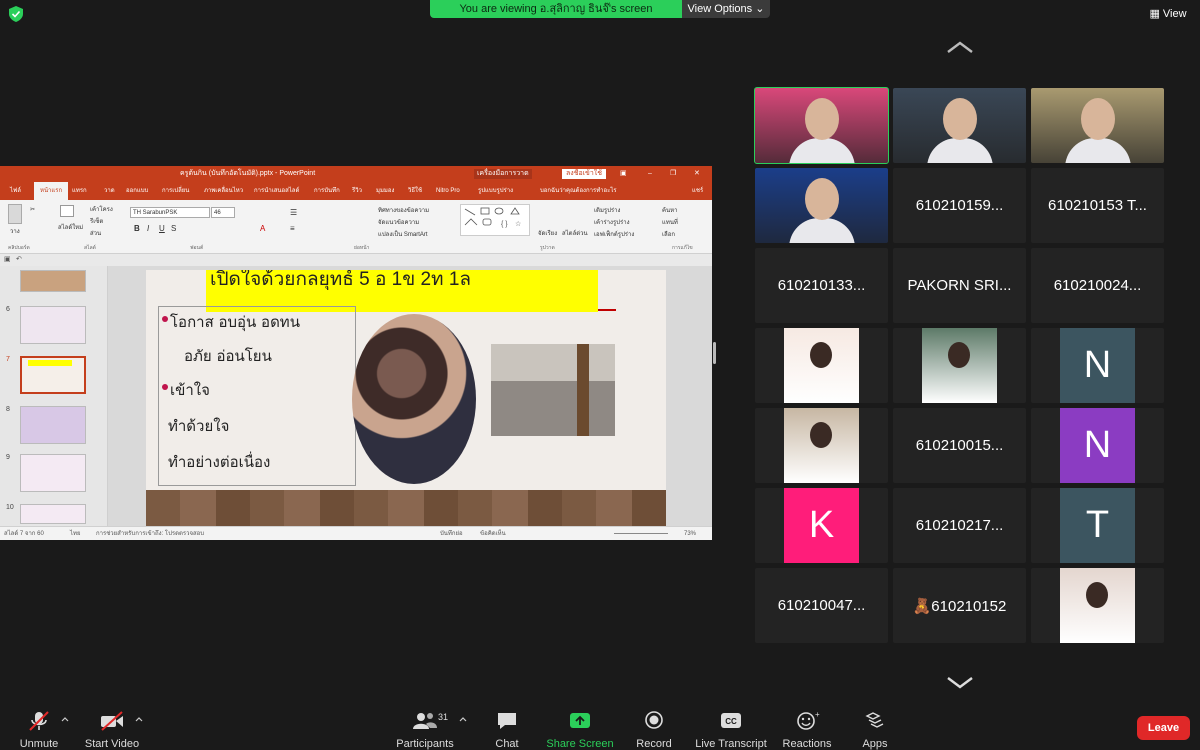  I want to click on ribbon-tab: แทรก, so click(79, 191).